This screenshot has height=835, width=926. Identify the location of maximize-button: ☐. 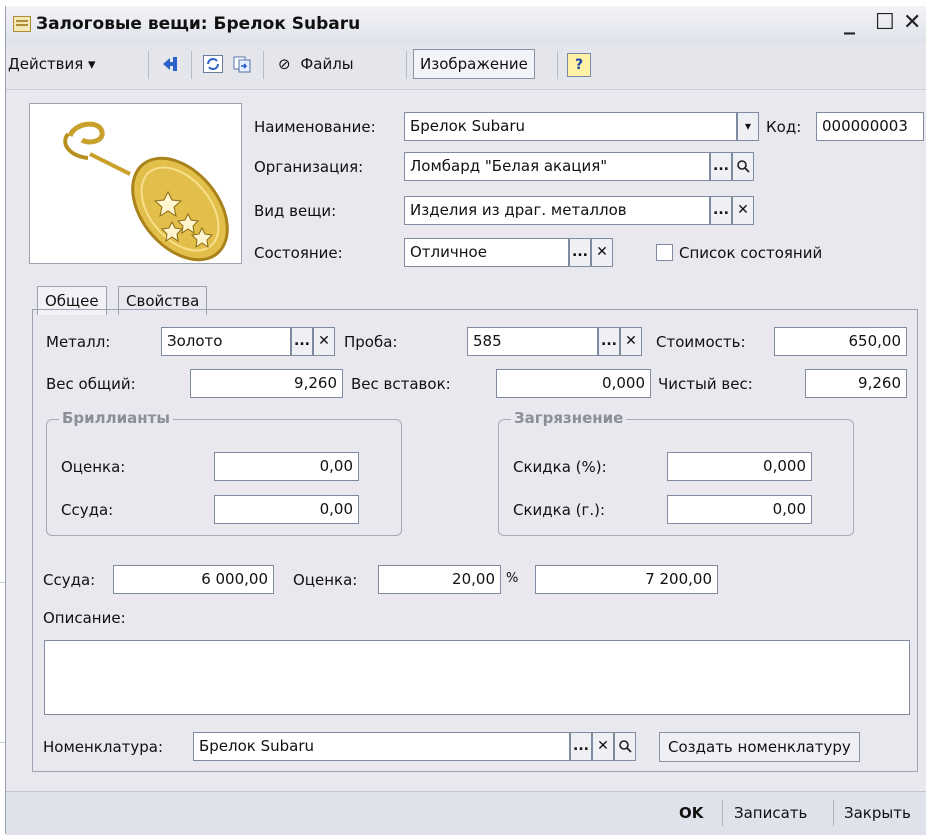
(885, 22).